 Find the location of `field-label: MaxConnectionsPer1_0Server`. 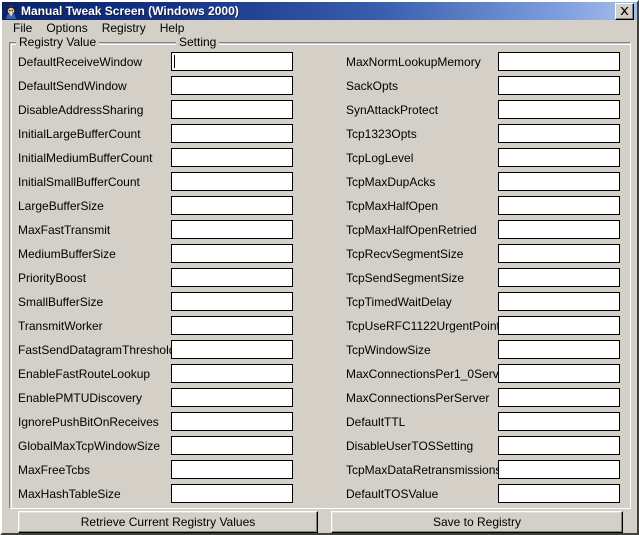

field-label: MaxConnectionsPer1_0Server is located at coordinates (428, 374).